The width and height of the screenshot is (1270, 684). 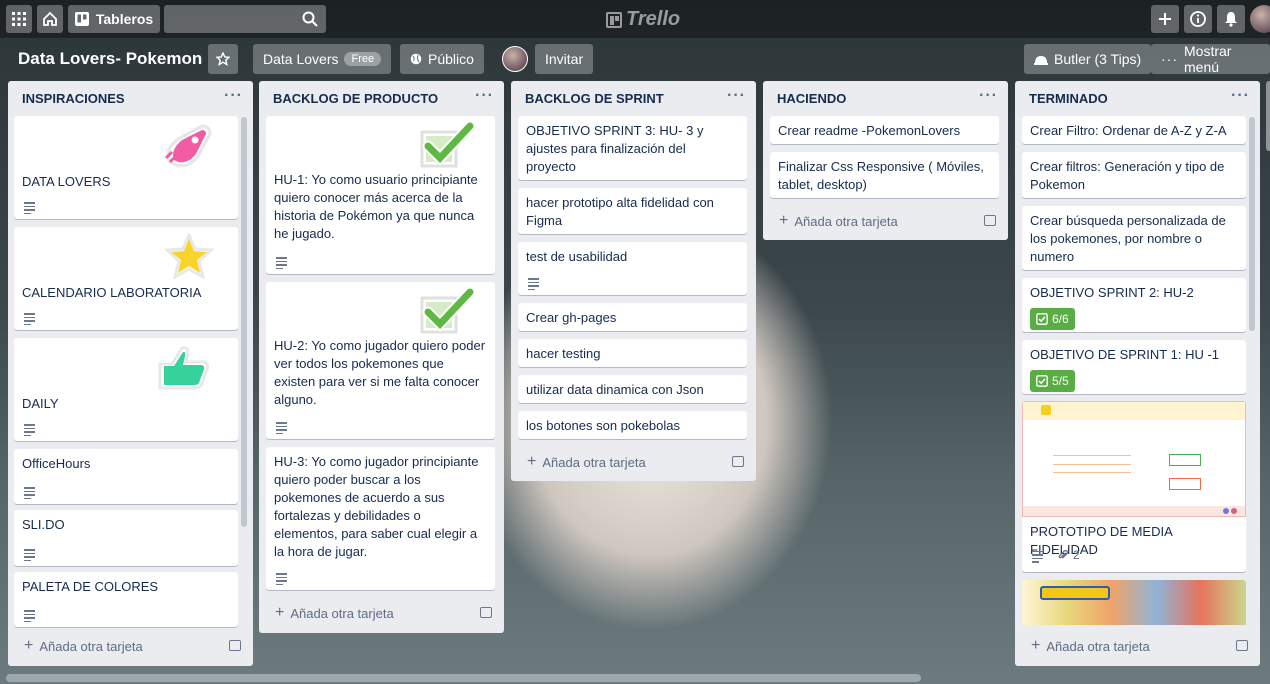 What do you see at coordinates (1134, 486) in the screenshot?
I see `list-item: PROTOTIPO DE MEDIA FIDELIDAD 2` at bounding box center [1134, 486].